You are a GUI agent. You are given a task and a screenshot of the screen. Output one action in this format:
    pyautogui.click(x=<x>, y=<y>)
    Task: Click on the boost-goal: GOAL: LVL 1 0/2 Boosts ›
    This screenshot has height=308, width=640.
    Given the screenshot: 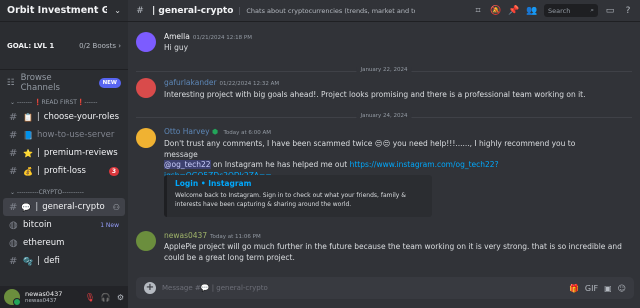 What is the action you would take?
    pyautogui.click(x=64, y=46)
    